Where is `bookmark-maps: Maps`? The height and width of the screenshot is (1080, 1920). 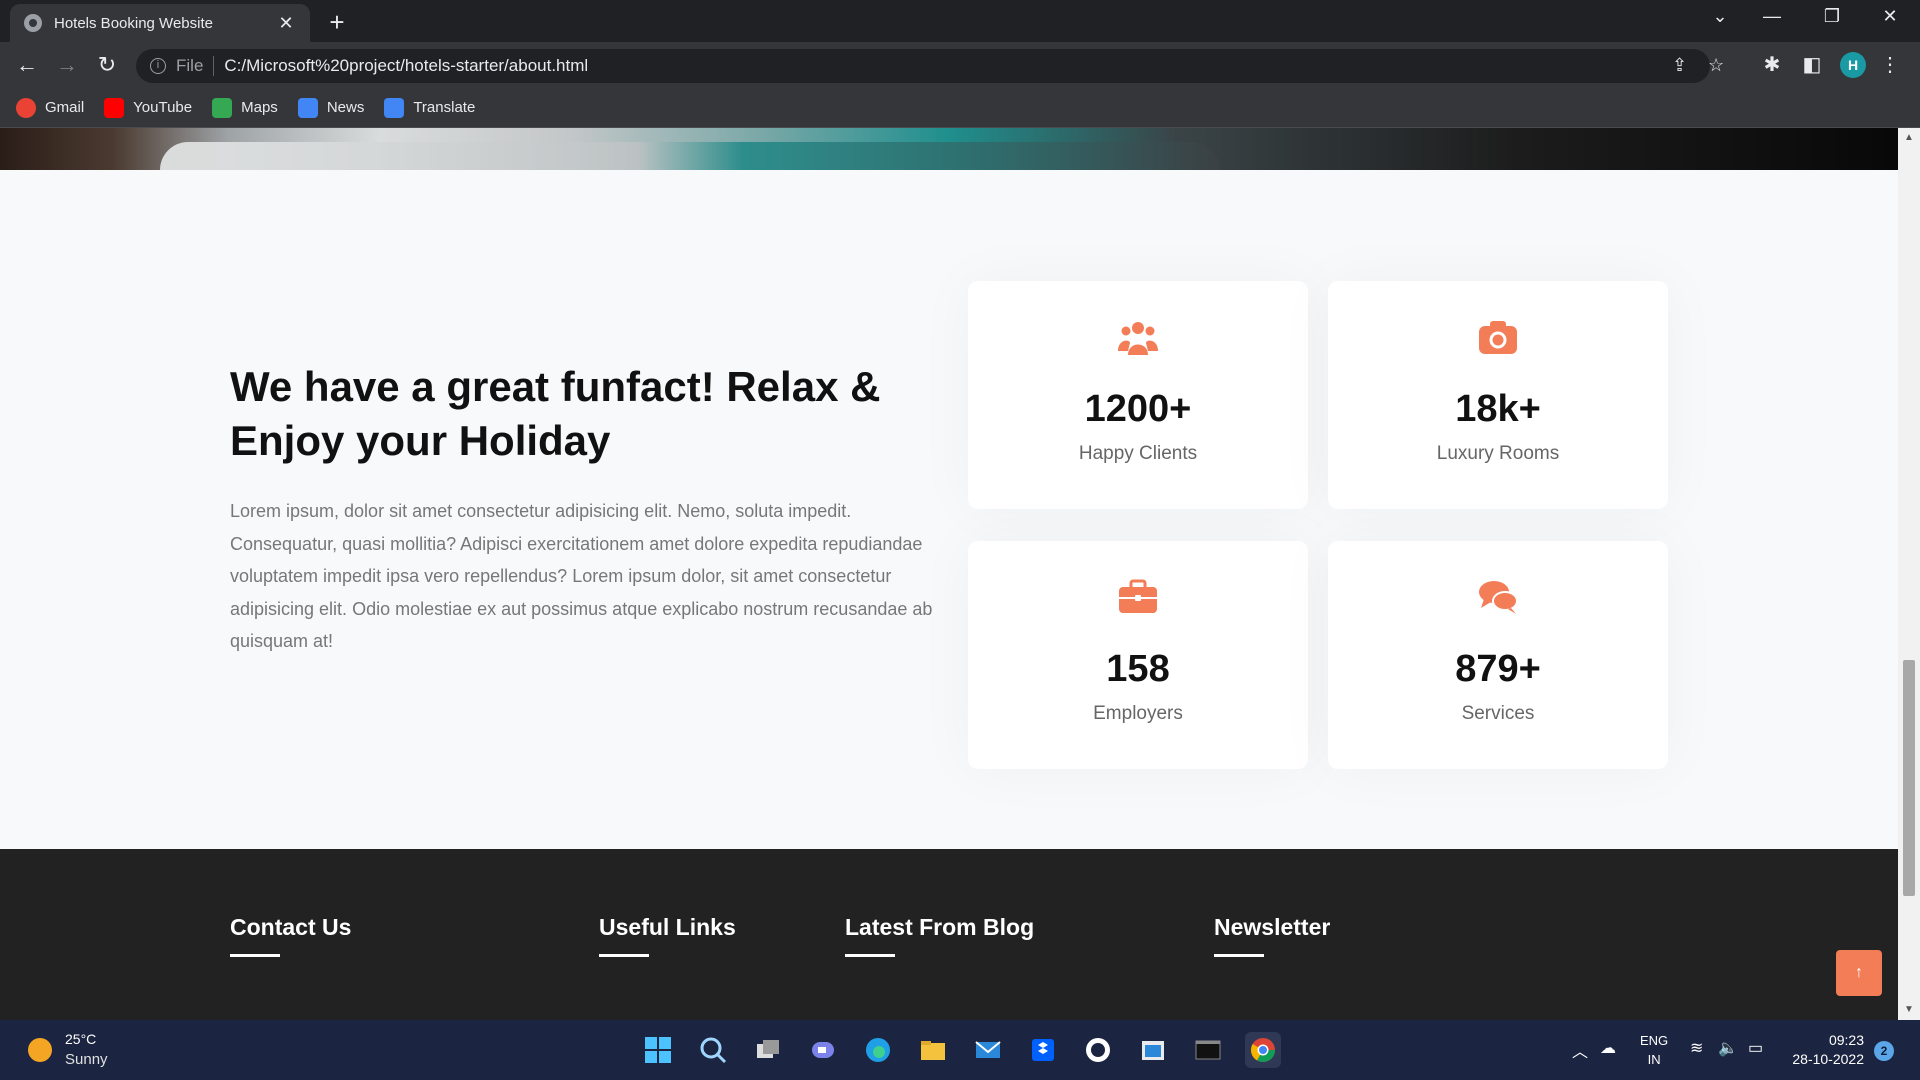
bookmark-maps: Maps is located at coordinates (245, 107).